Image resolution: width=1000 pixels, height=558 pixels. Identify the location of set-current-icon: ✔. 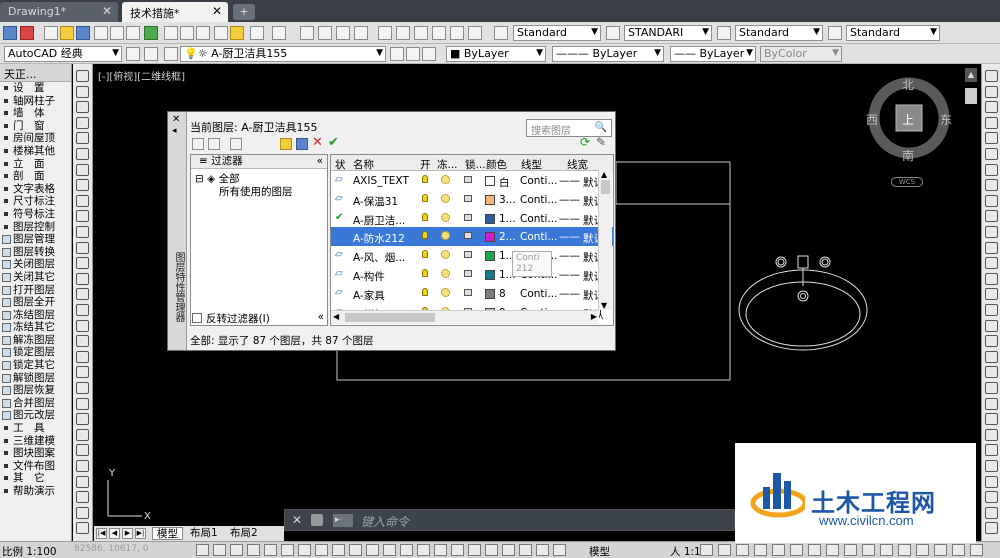
(333, 142).